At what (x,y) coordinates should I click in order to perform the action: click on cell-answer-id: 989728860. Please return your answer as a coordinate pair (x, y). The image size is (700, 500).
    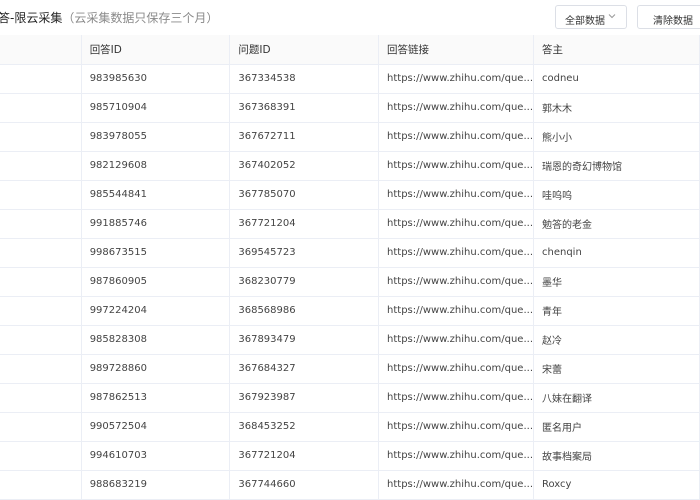
    Looking at the image, I should click on (156, 369).